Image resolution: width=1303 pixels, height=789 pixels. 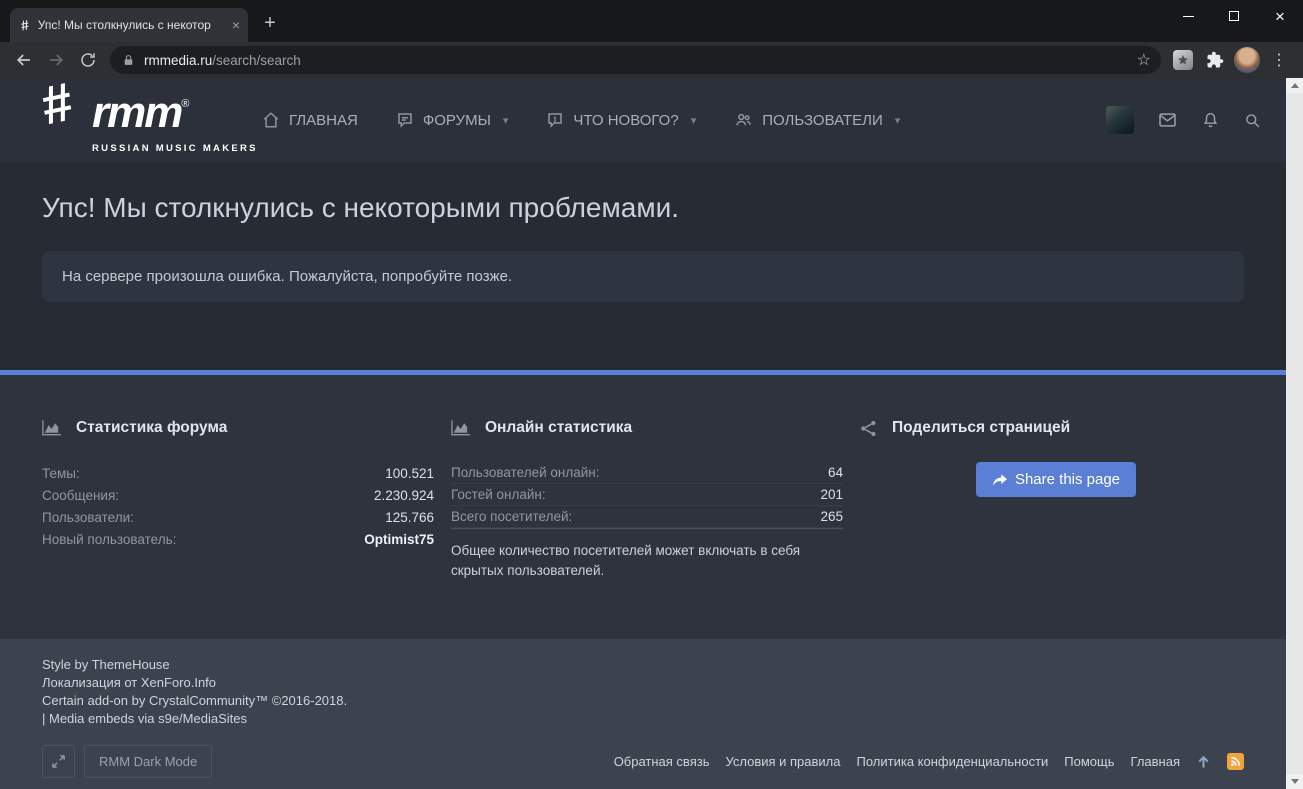 I want to click on rss-button, so click(x=1235, y=761).